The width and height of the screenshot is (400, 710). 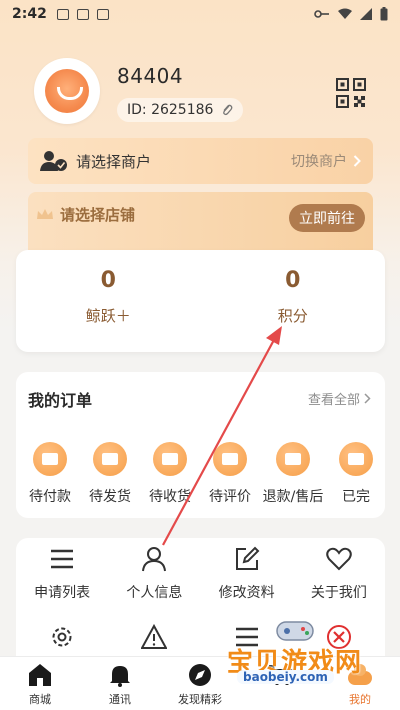 I want to click on list-icon, so click(x=62, y=559).